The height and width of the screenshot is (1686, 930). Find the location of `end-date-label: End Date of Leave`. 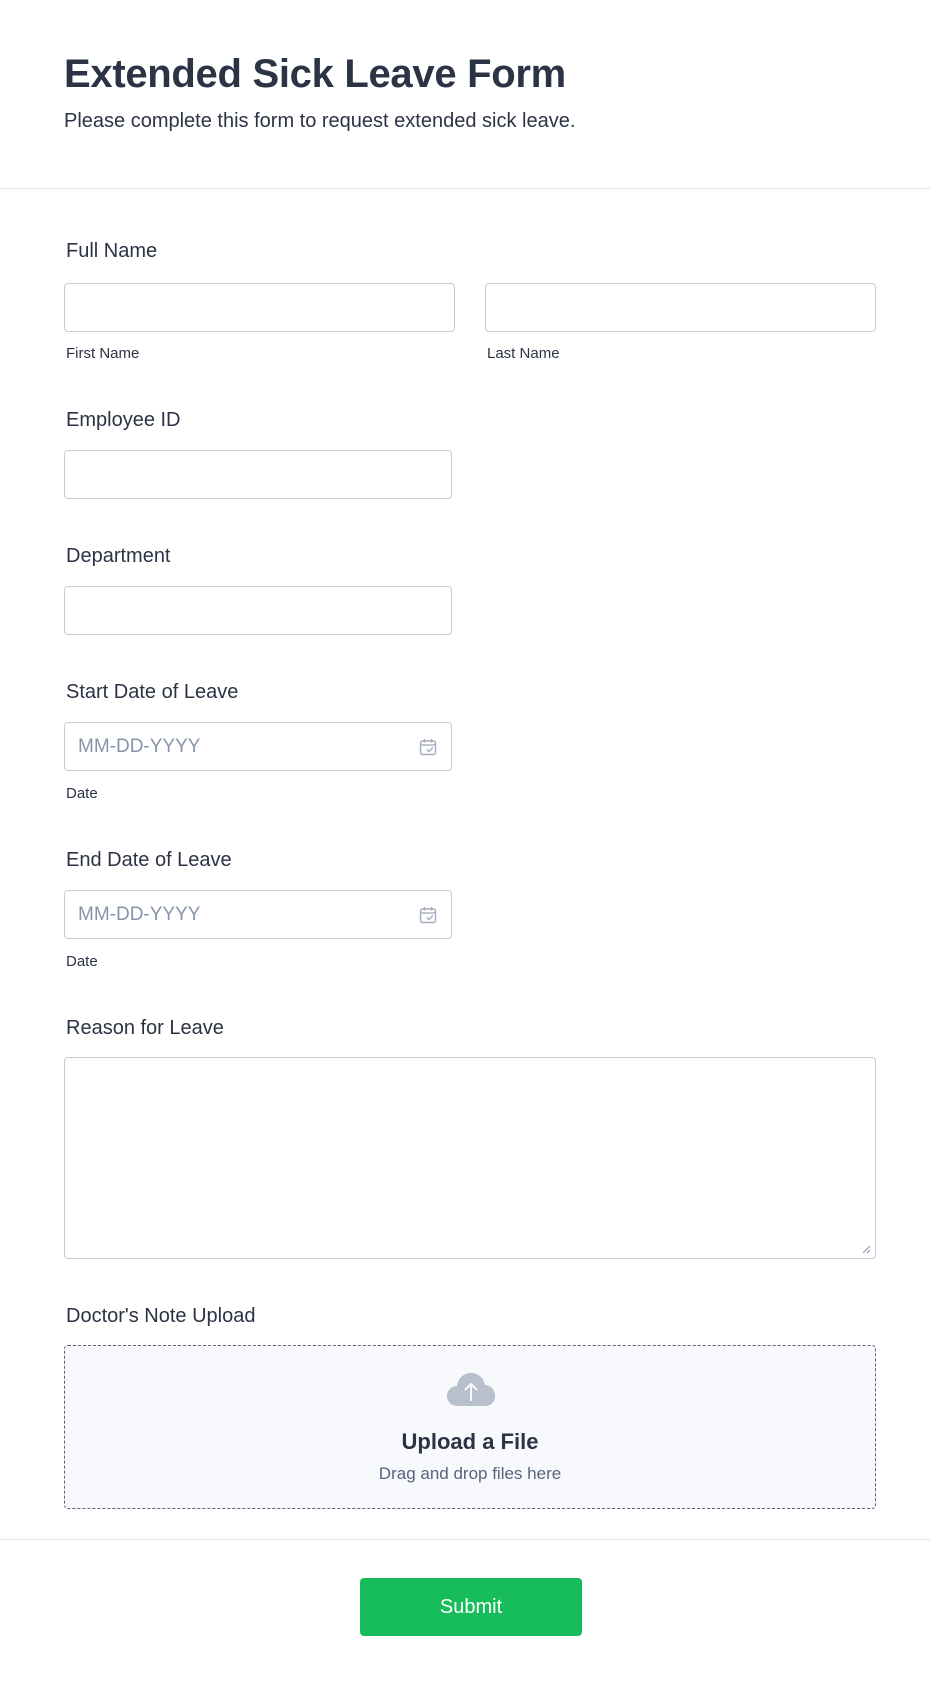

end-date-label: End Date of Leave is located at coordinates (149, 860).